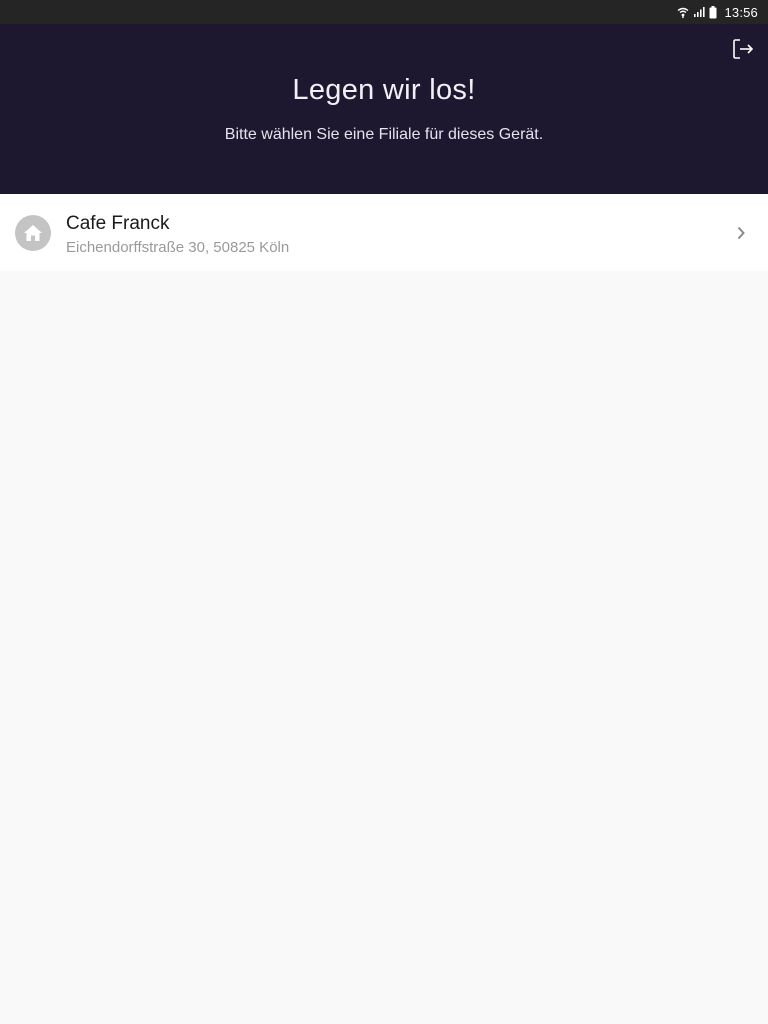  What do you see at coordinates (741, 12) in the screenshot?
I see `status-time: 13:56` at bounding box center [741, 12].